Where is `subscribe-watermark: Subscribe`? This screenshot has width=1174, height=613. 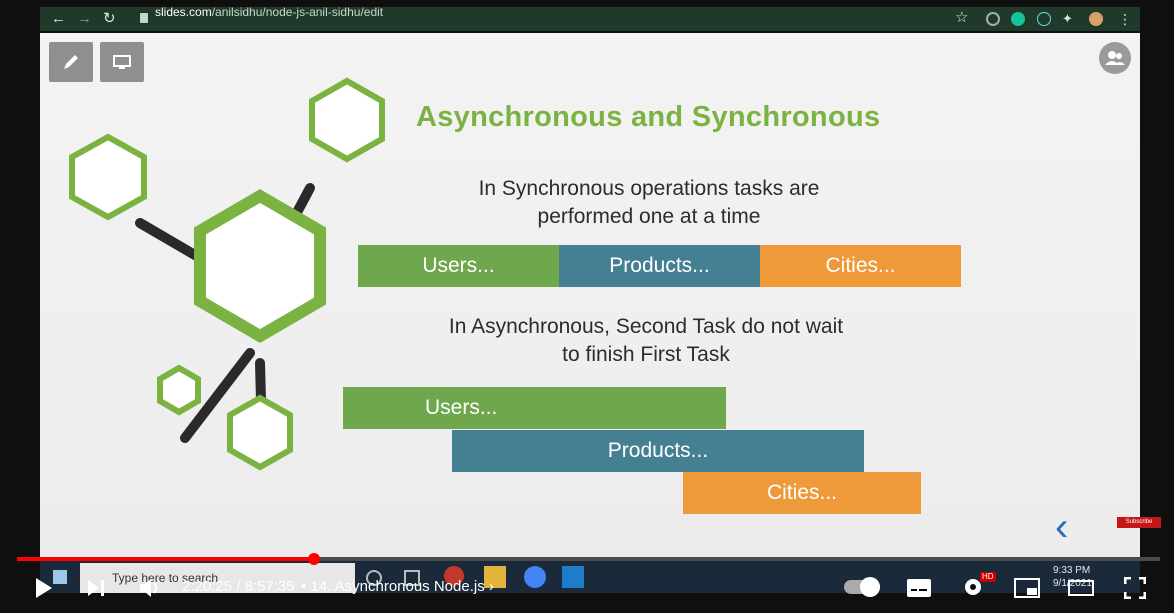
subscribe-watermark: Subscribe is located at coordinates (1139, 522).